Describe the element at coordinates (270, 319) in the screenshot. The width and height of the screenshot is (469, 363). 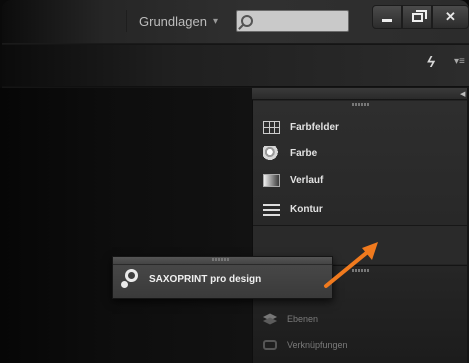
I see `layers-icon` at that location.